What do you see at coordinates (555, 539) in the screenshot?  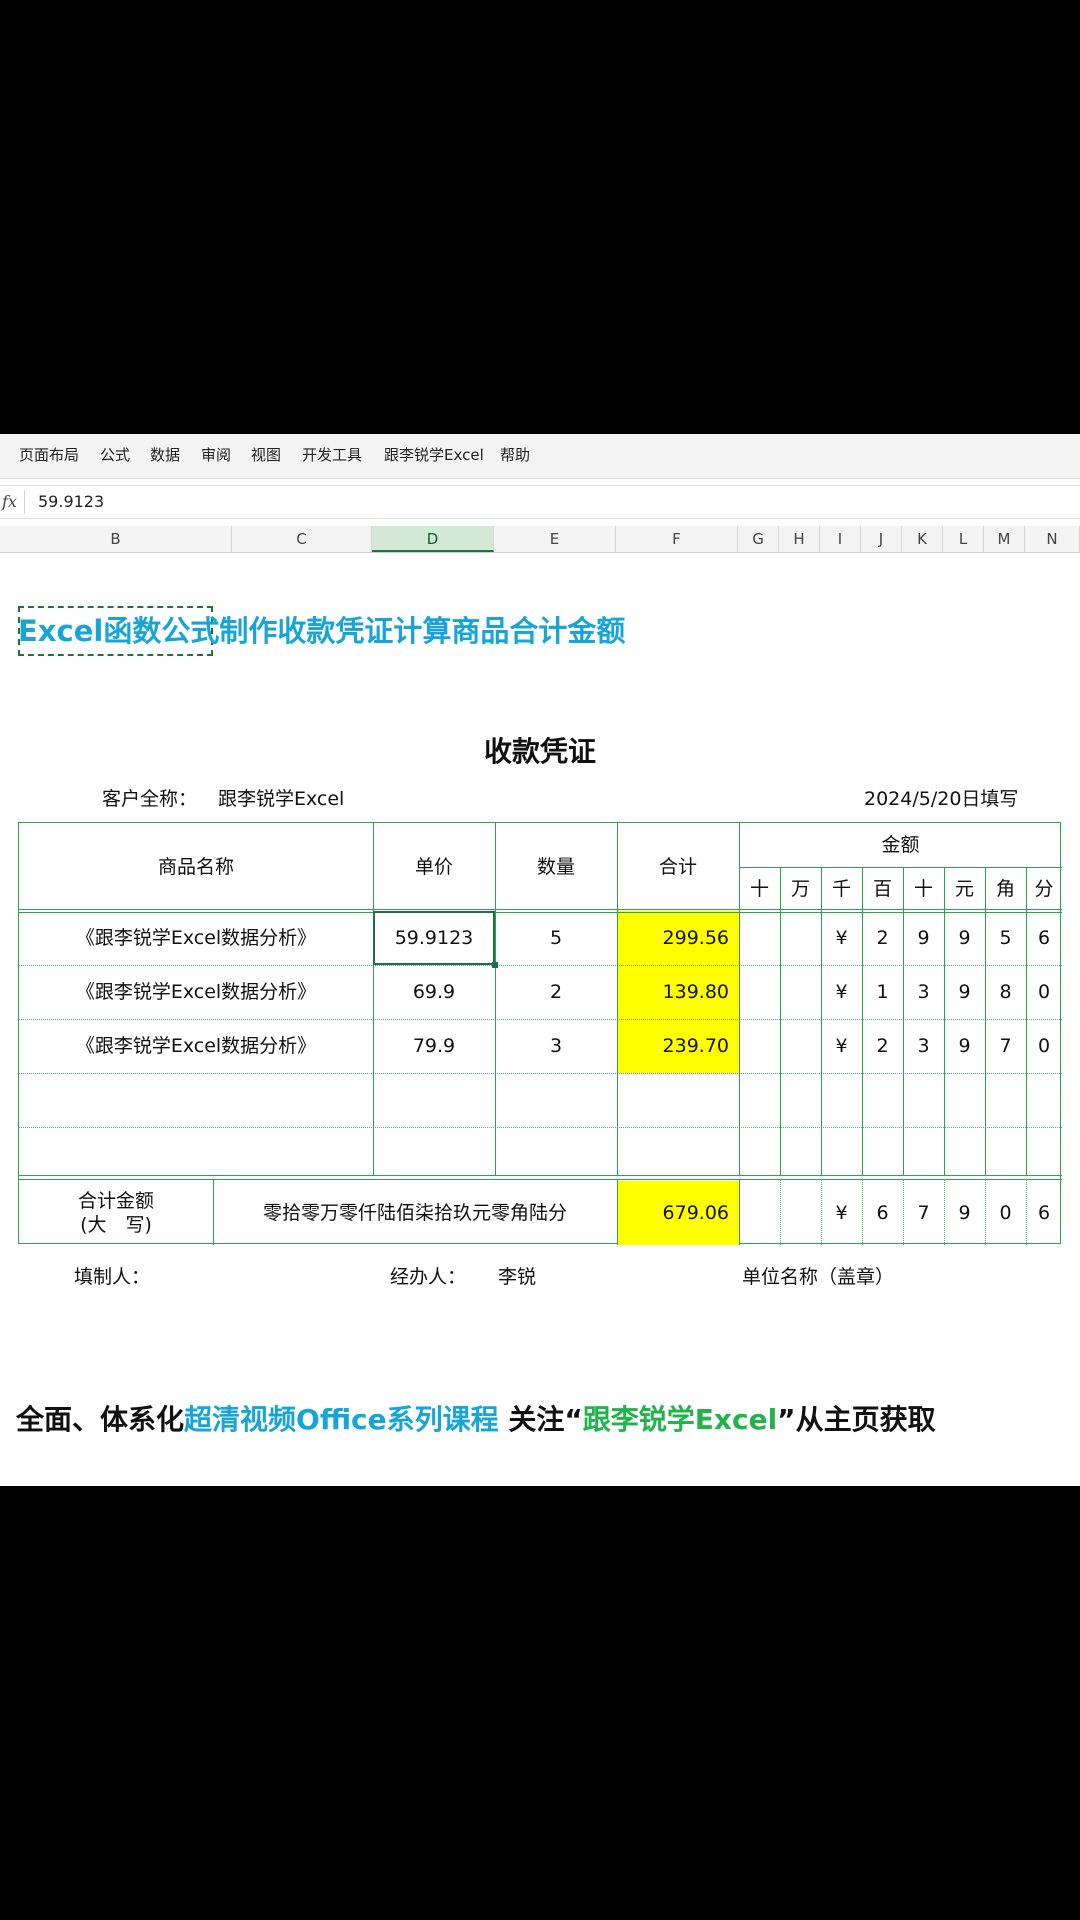 I see `column-header-e: E` at bounding box center [555, 539].